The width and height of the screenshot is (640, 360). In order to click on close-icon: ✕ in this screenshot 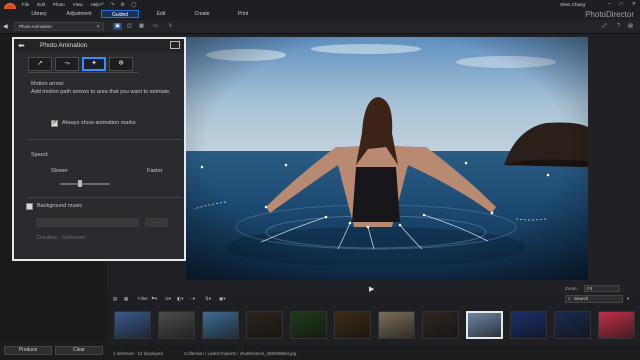, I will do `click(634, 4)`.